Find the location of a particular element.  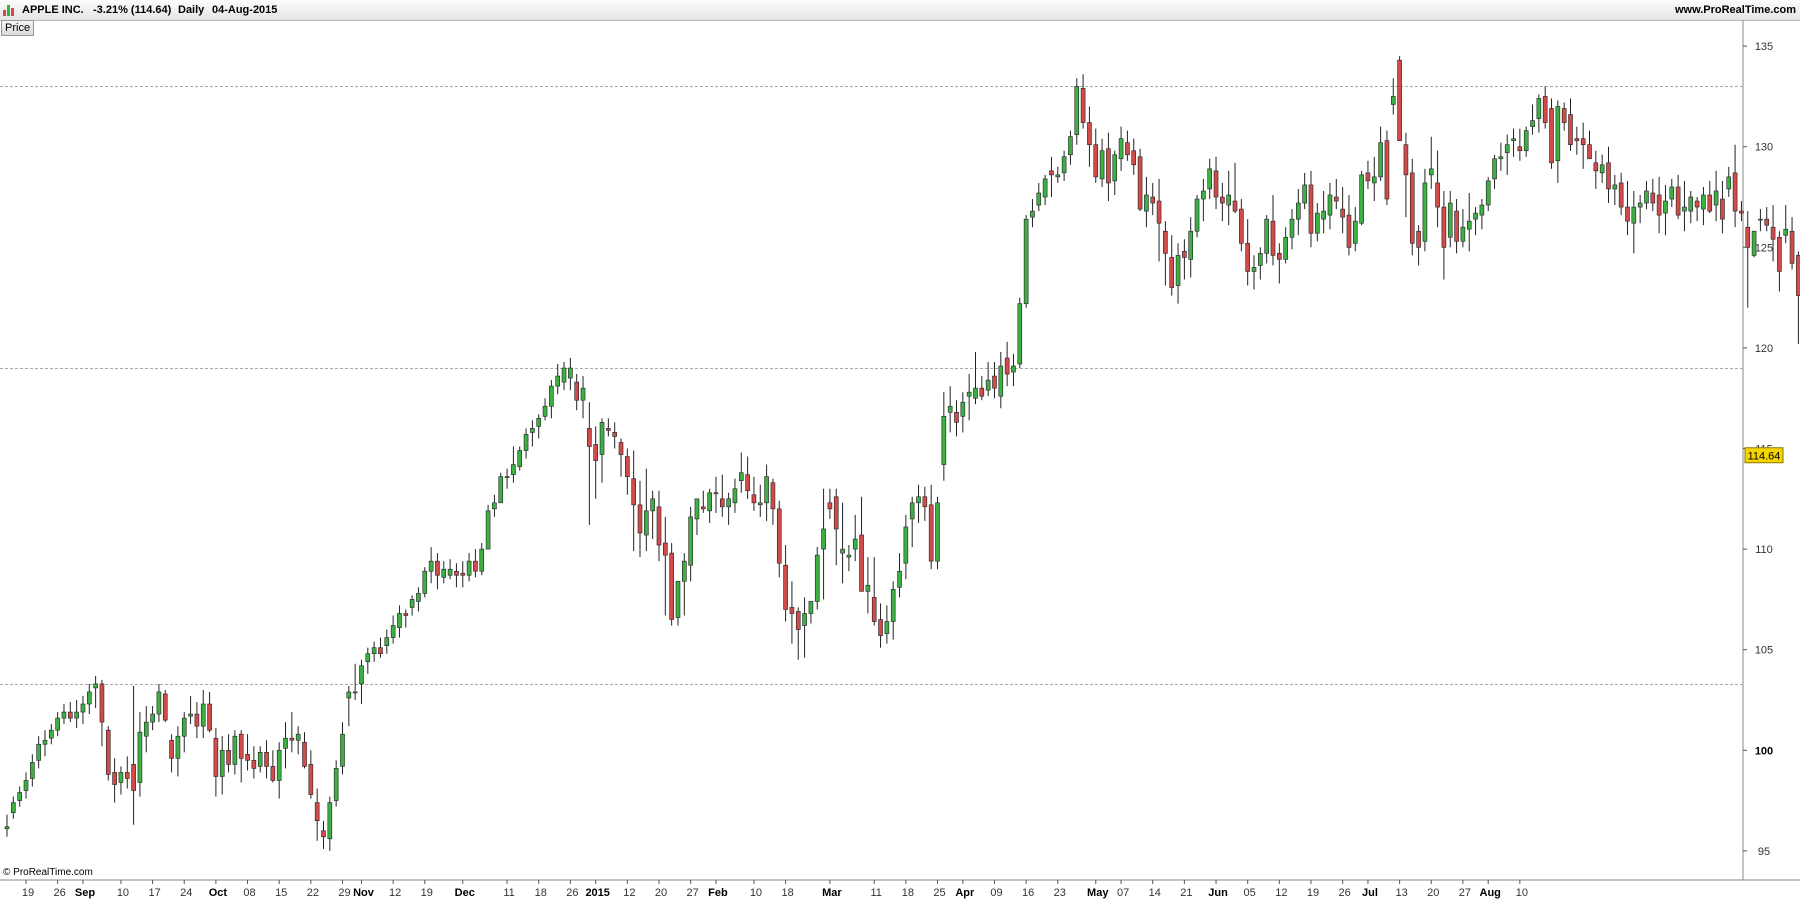

x-tick-label: 2015 is located at coordinates (597, 893).